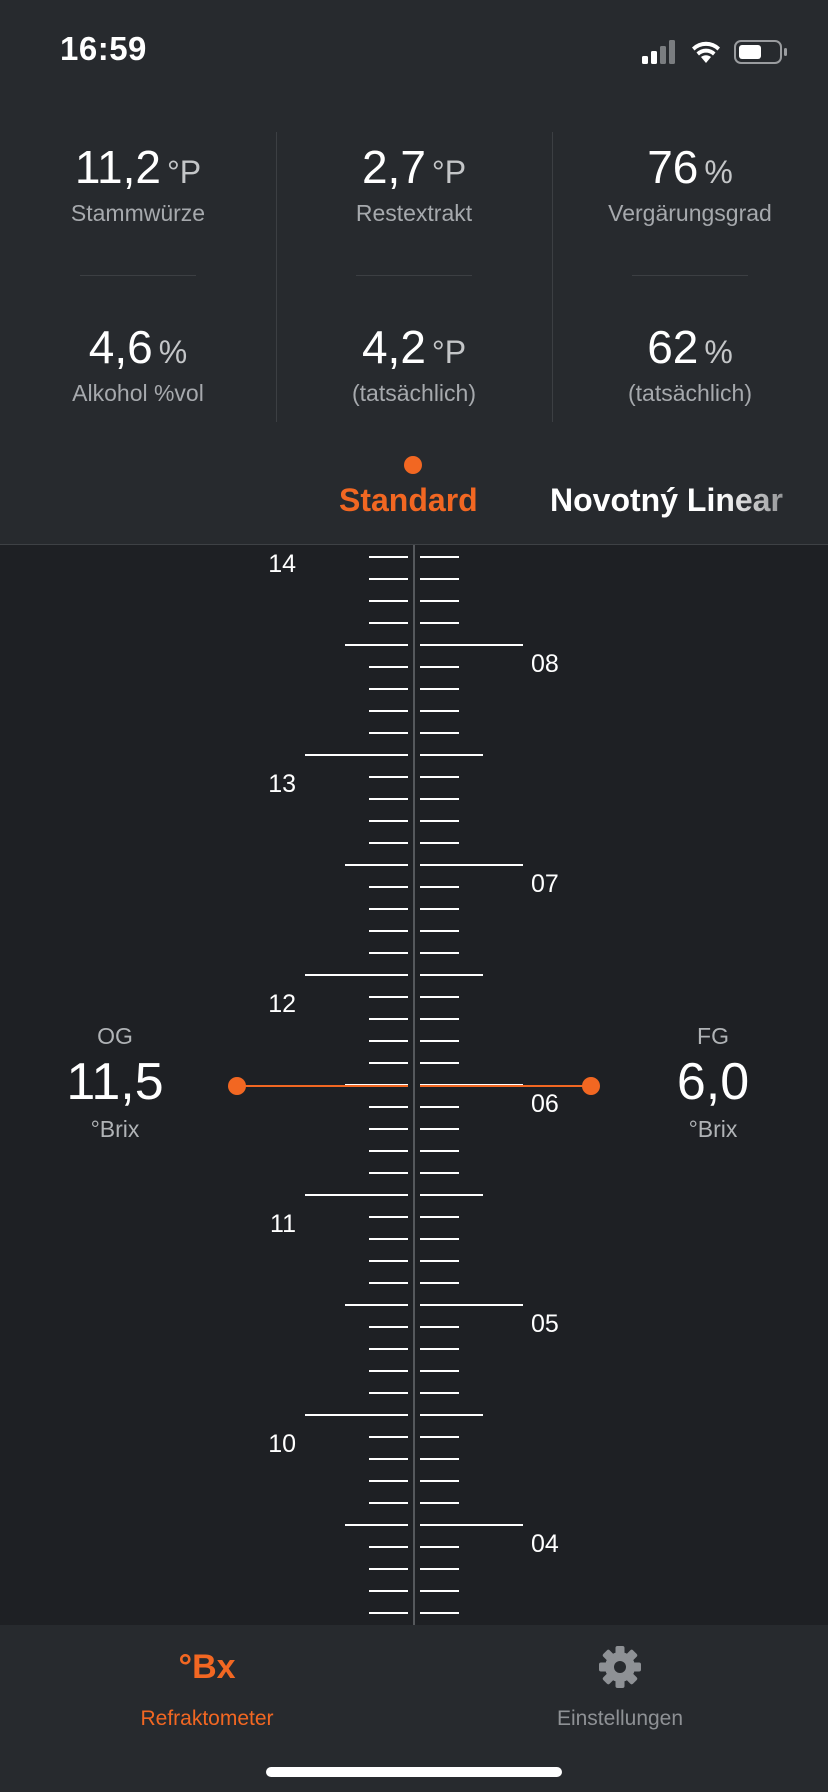  What do you see at coordinates (283, 1224) in the screenshot?
I see `left-scale-label: 11` at bounding box center [283, 1224].